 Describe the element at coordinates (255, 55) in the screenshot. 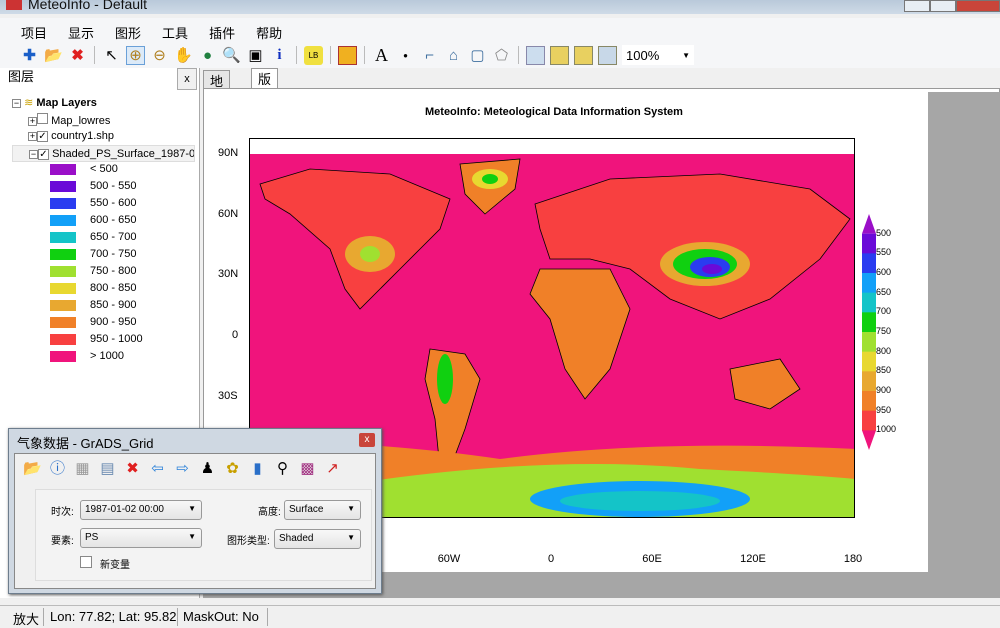

I see `zoom-extent-icon: ▣` at that location.